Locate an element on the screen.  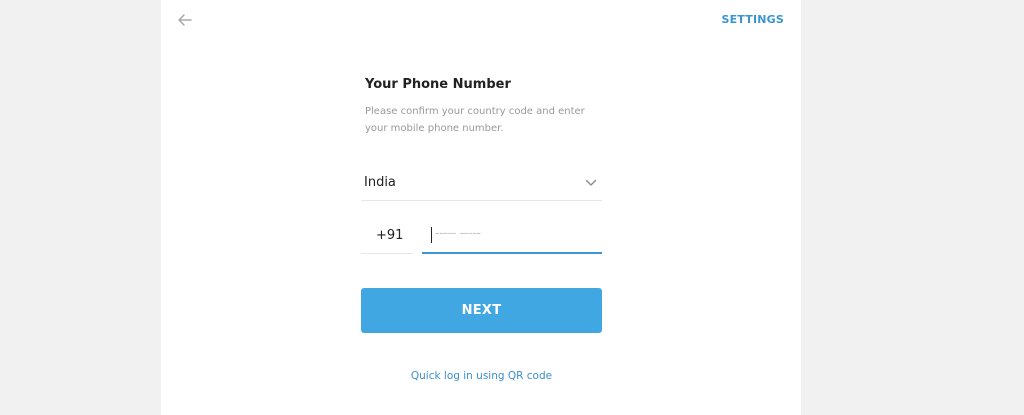
country-code-value: +91 is located at coordinates (390, 235).